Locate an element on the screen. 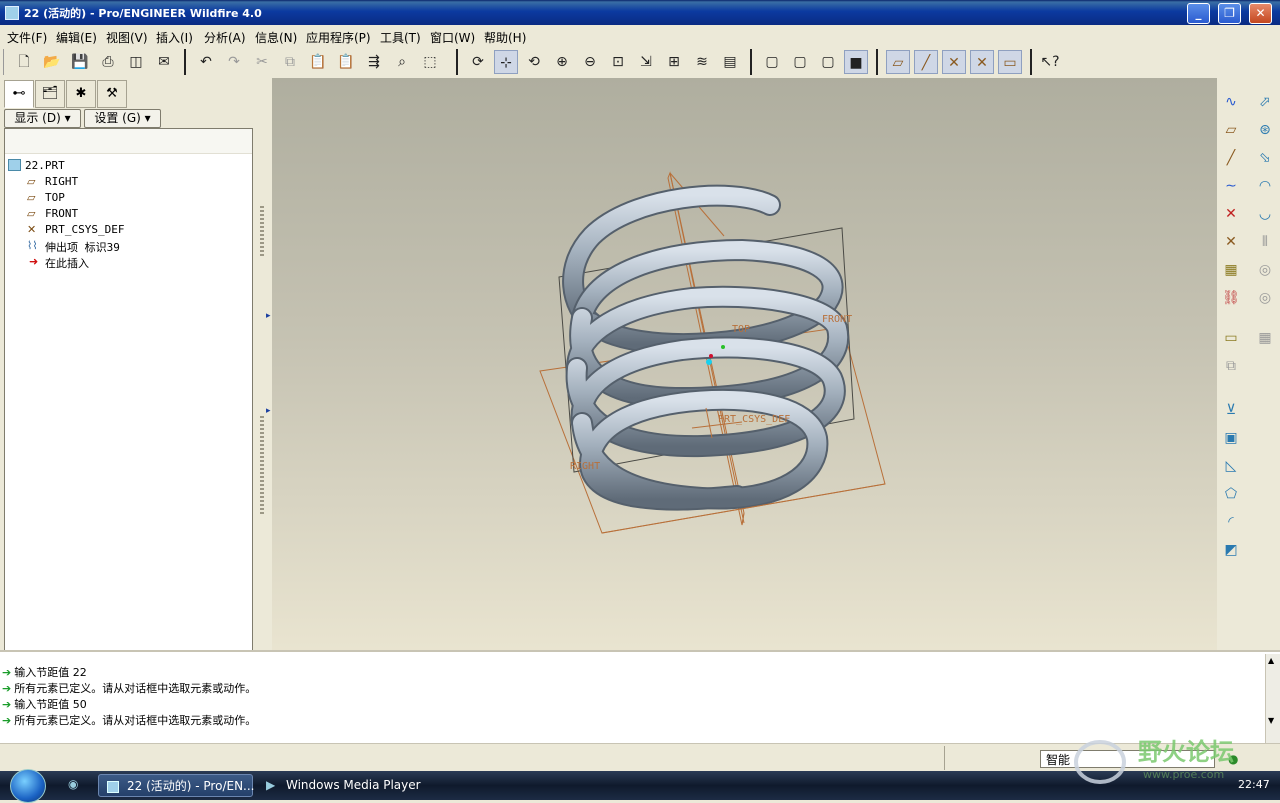  copy-feature-tool-icon: ⧉ is located at coordinates (1231, 366).